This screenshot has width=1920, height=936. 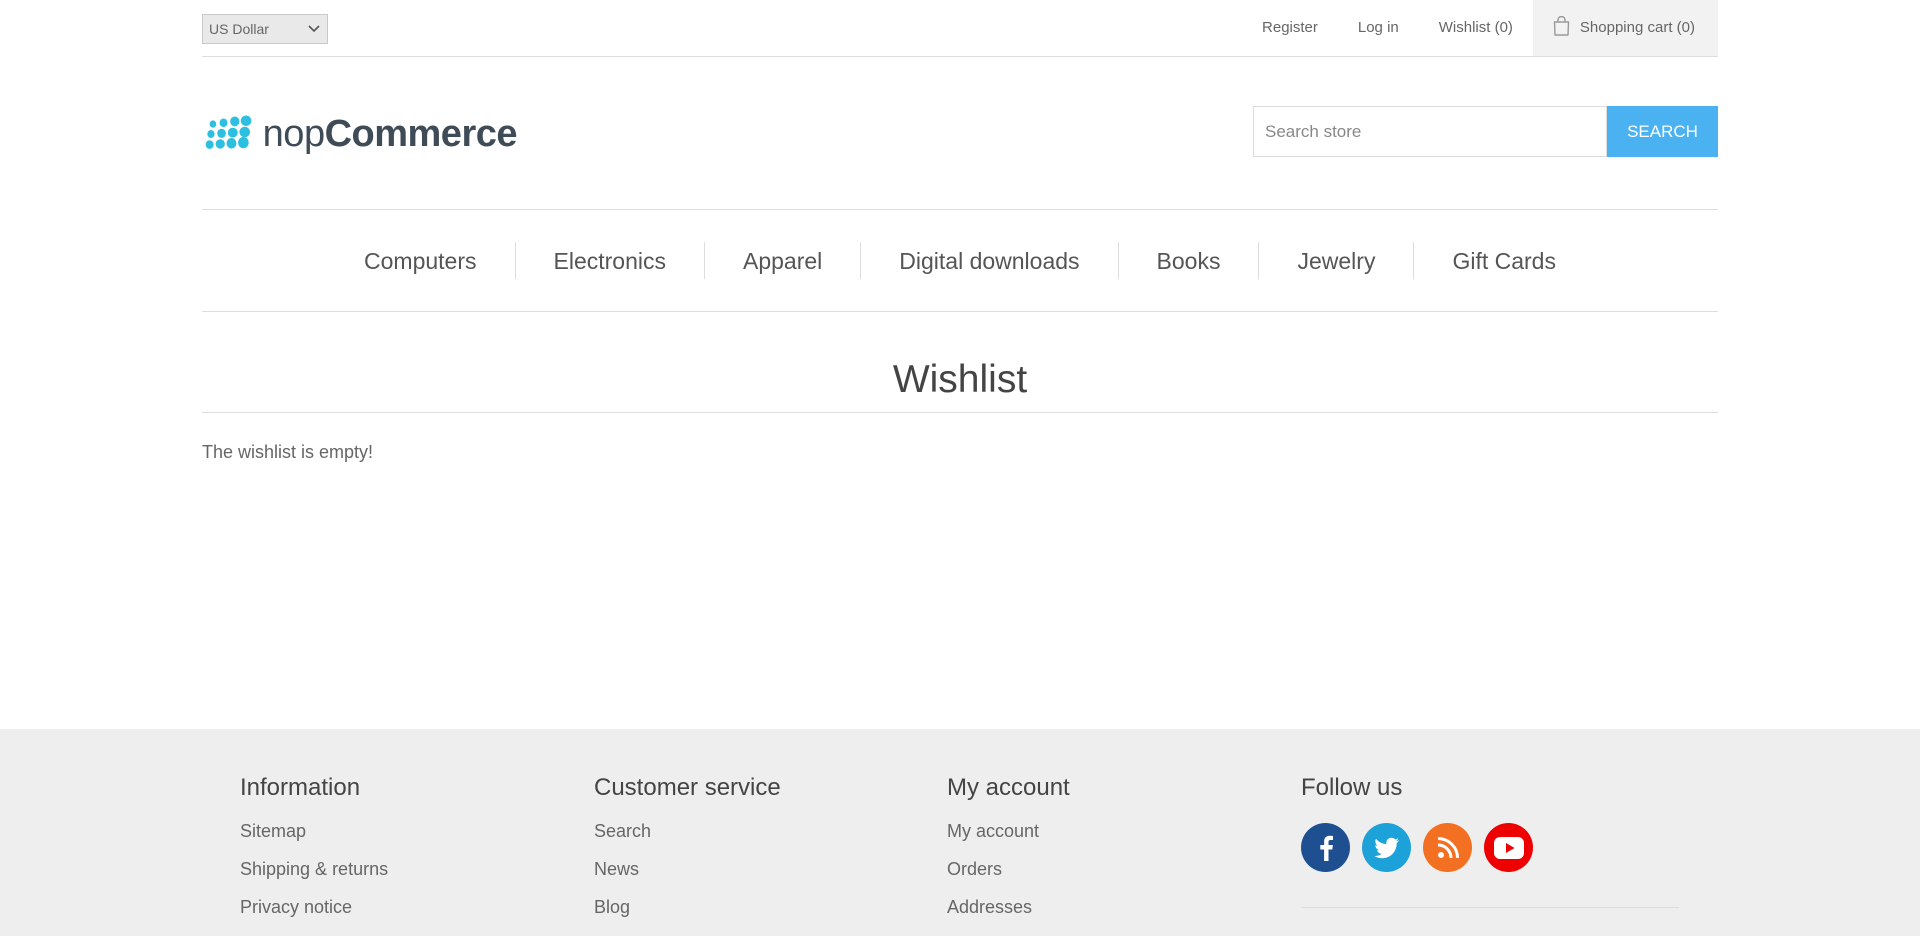 What do you see at coordinates (314, 840) in the screenshot?
I see `footer-link-sitemap: Sitemap` at bounding box center [314, 840].